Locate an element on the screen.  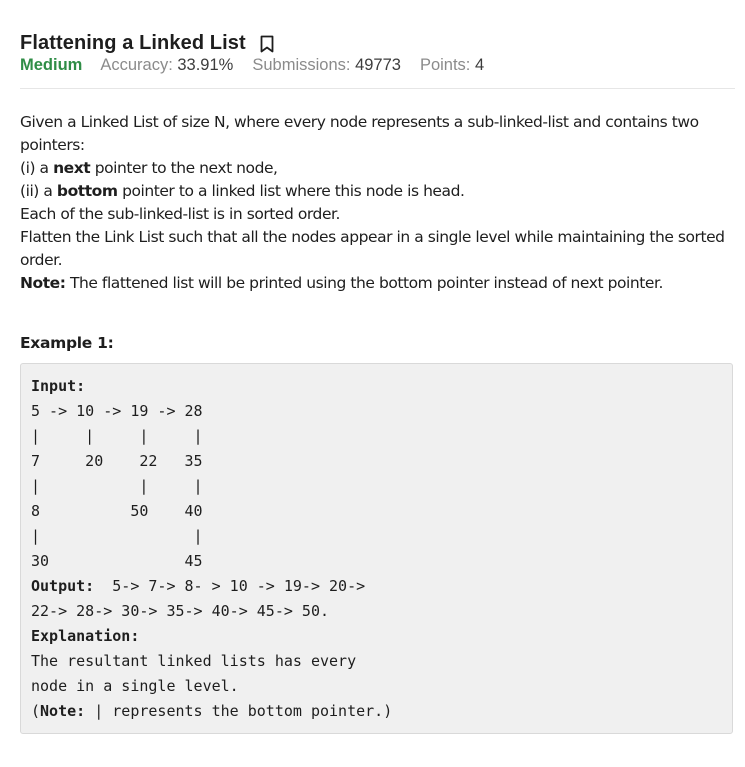
statement-text: pointer to the next node, is located at coordinates (184, 168).